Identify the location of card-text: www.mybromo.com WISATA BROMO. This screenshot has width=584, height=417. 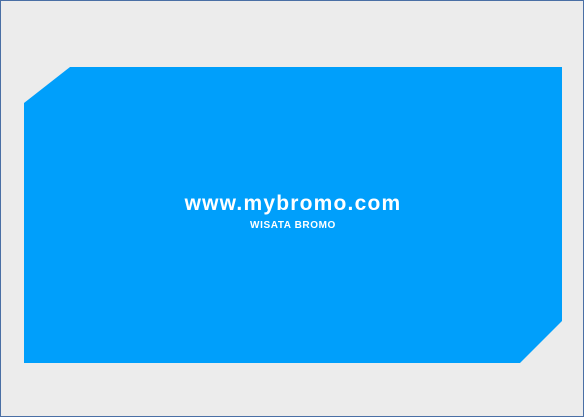
(293, 212).